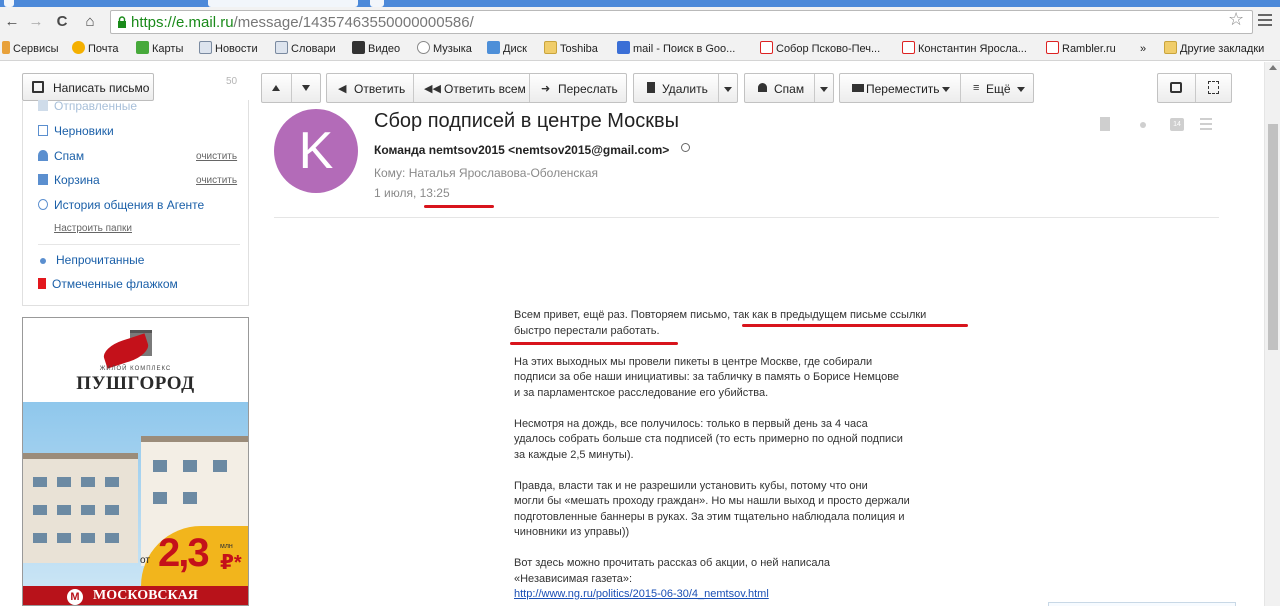 The image size is (1280, 606). I want to click on recipient-name: Наталья Ярославова-Оболенская, so click(503, 173).